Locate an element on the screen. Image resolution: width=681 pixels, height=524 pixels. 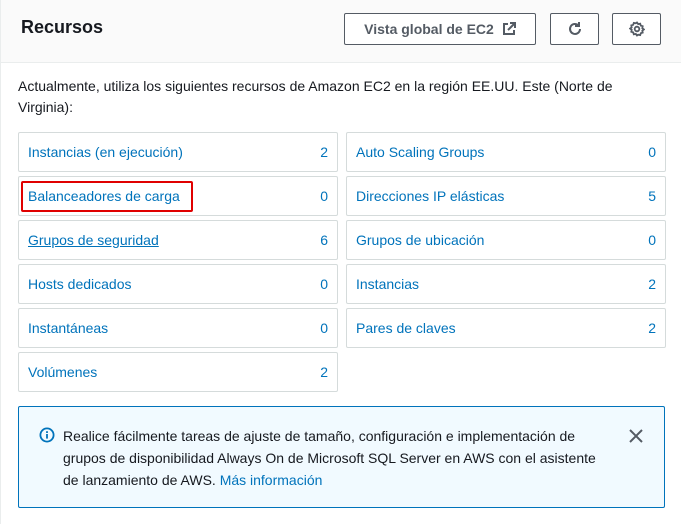
panel-header: Recursos Vista global de EC2 is located at coordinates (341, 31).